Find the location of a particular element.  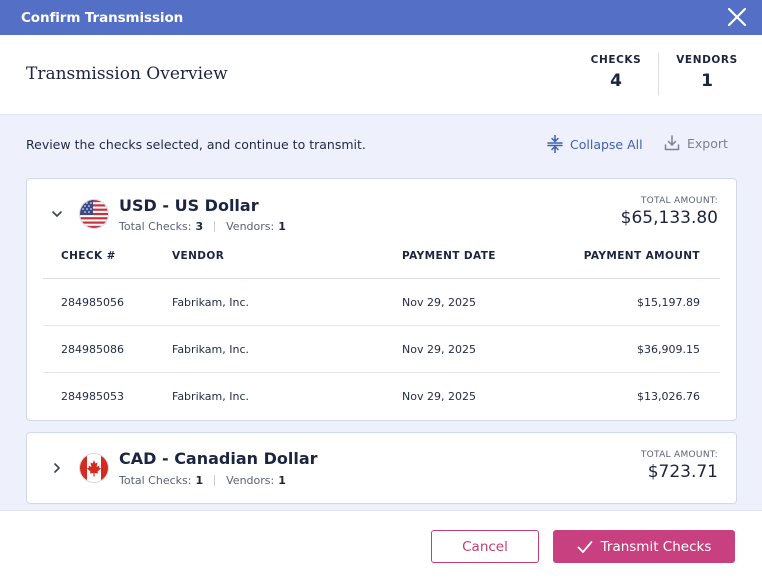

close-icon is located at coordinates (737, 17).